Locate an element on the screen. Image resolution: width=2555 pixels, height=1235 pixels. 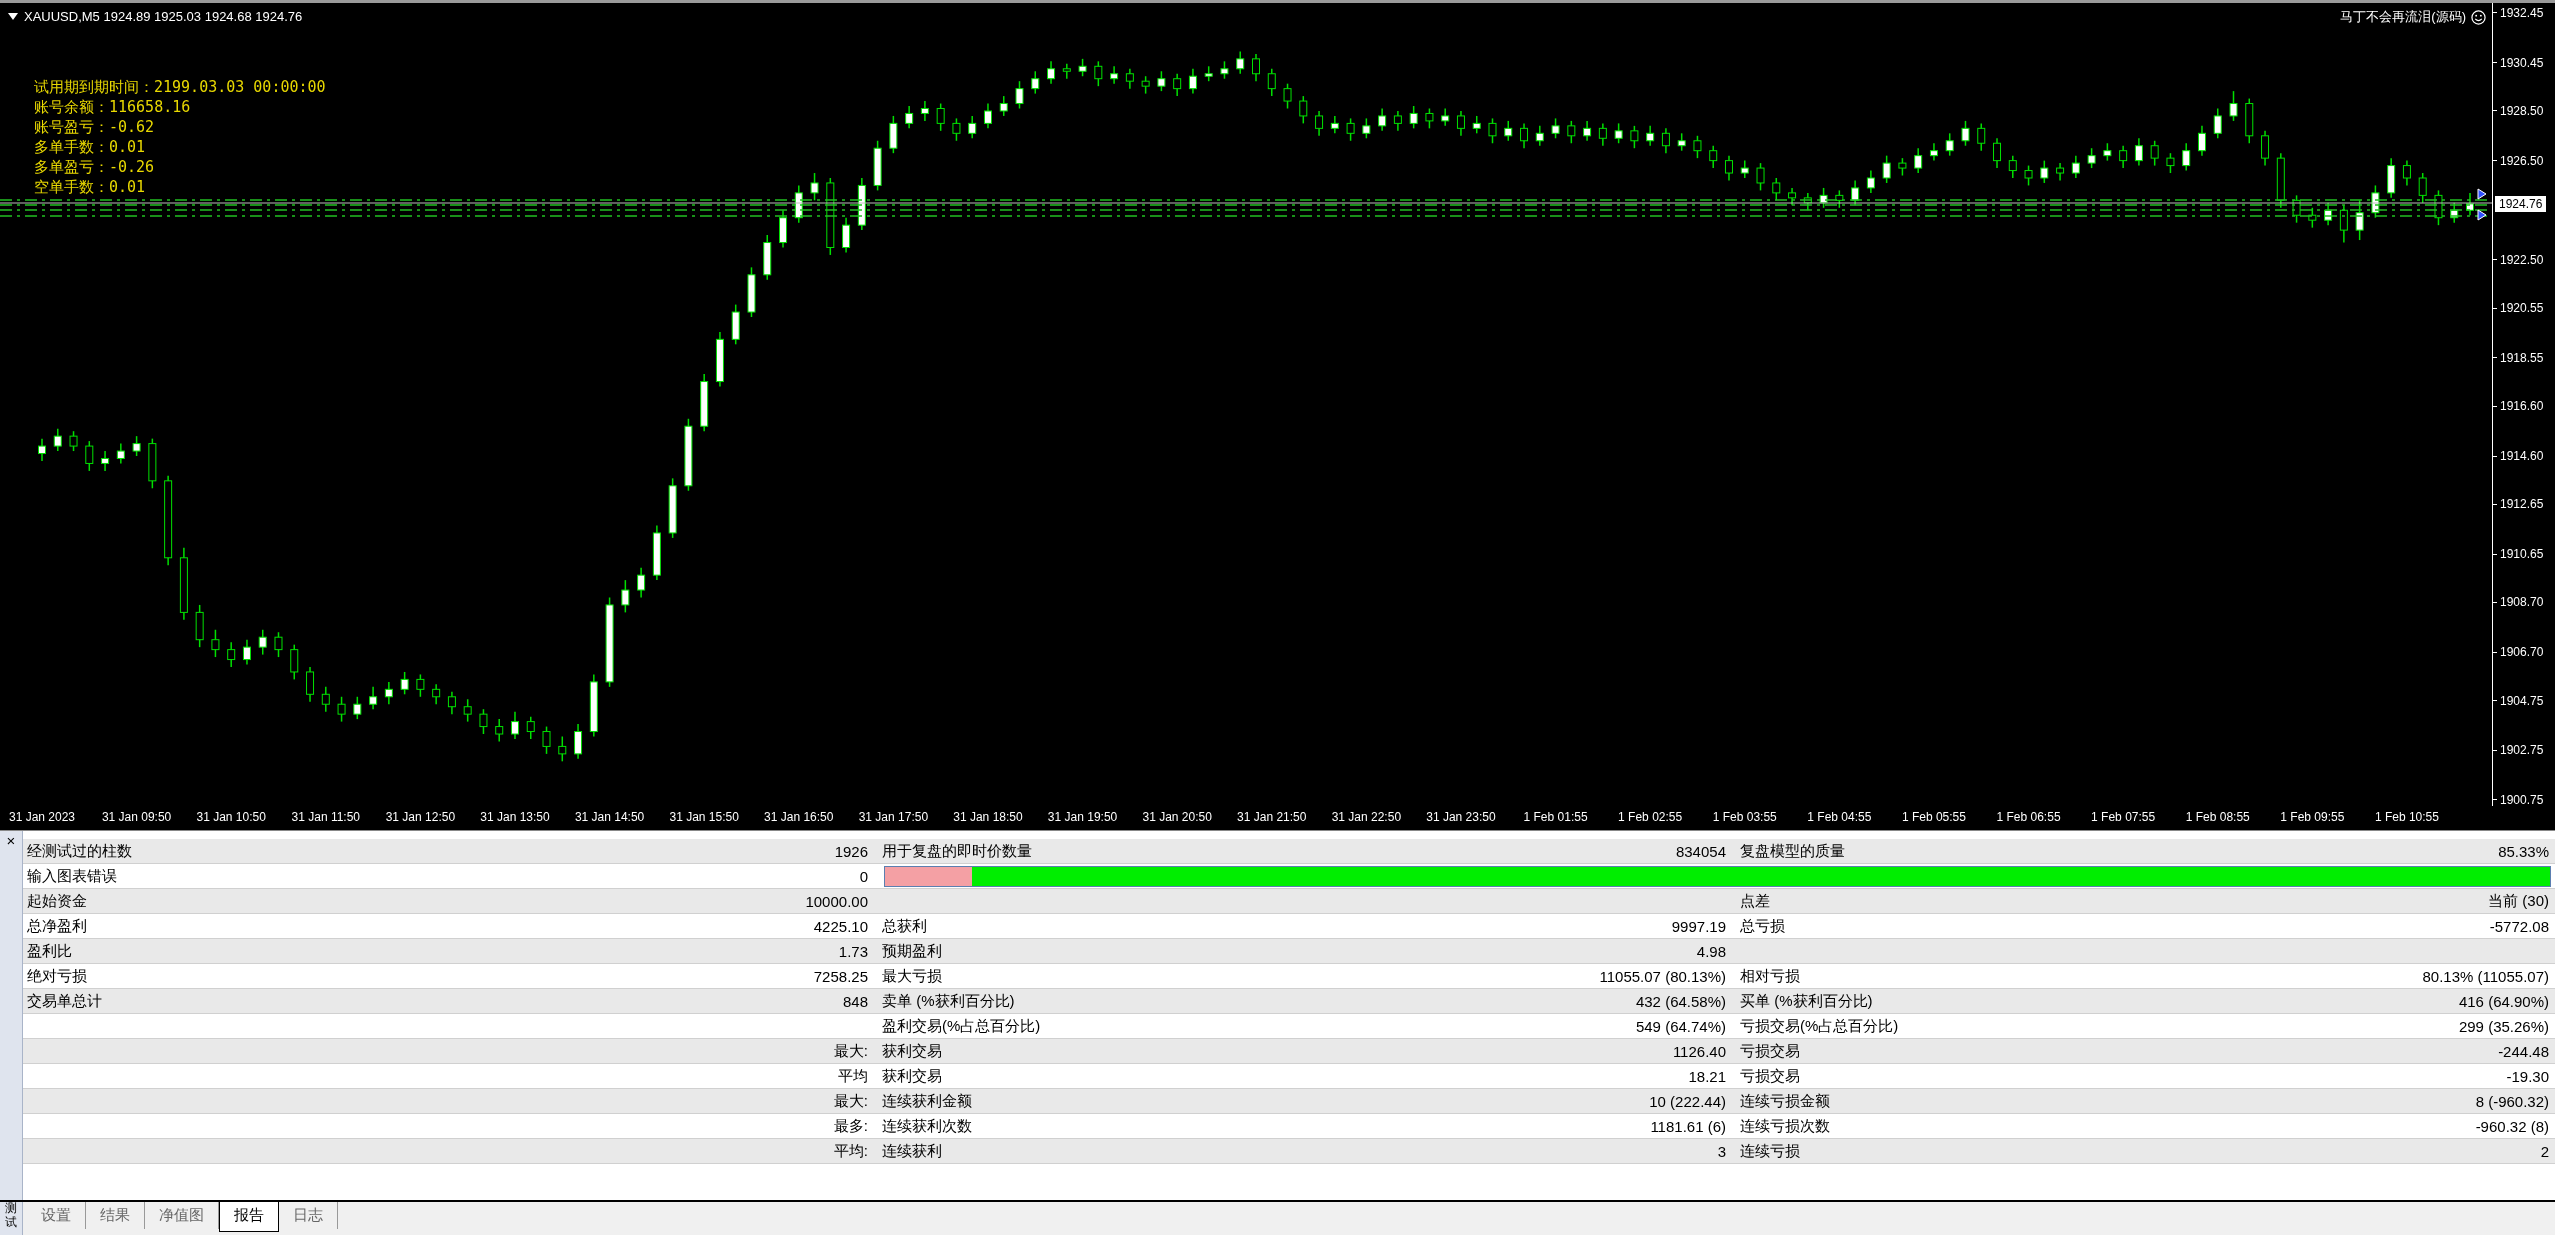
time-label: 31 Jan 16:50 is located at coordinates (799, 817).